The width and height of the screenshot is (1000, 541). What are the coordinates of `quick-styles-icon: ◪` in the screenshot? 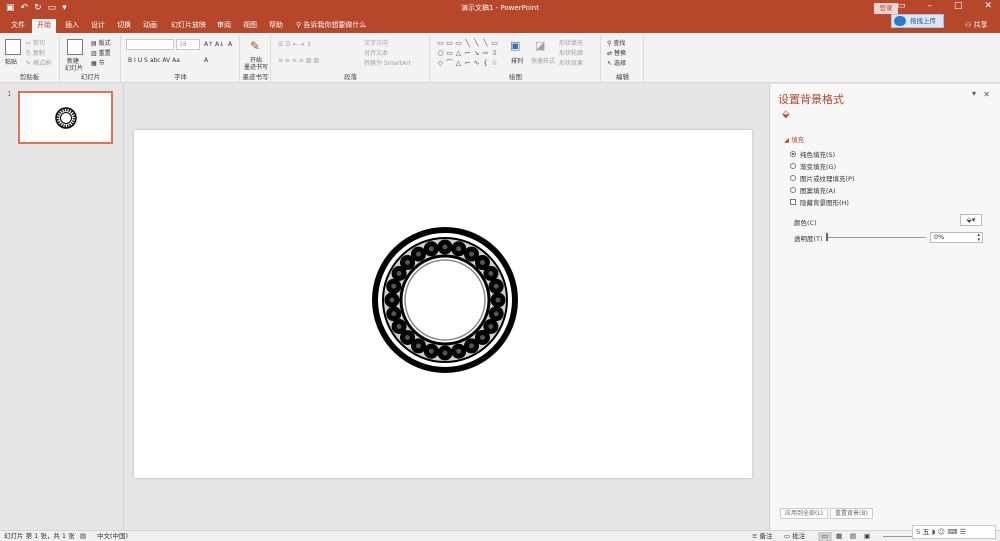 It's located at (540, 45).